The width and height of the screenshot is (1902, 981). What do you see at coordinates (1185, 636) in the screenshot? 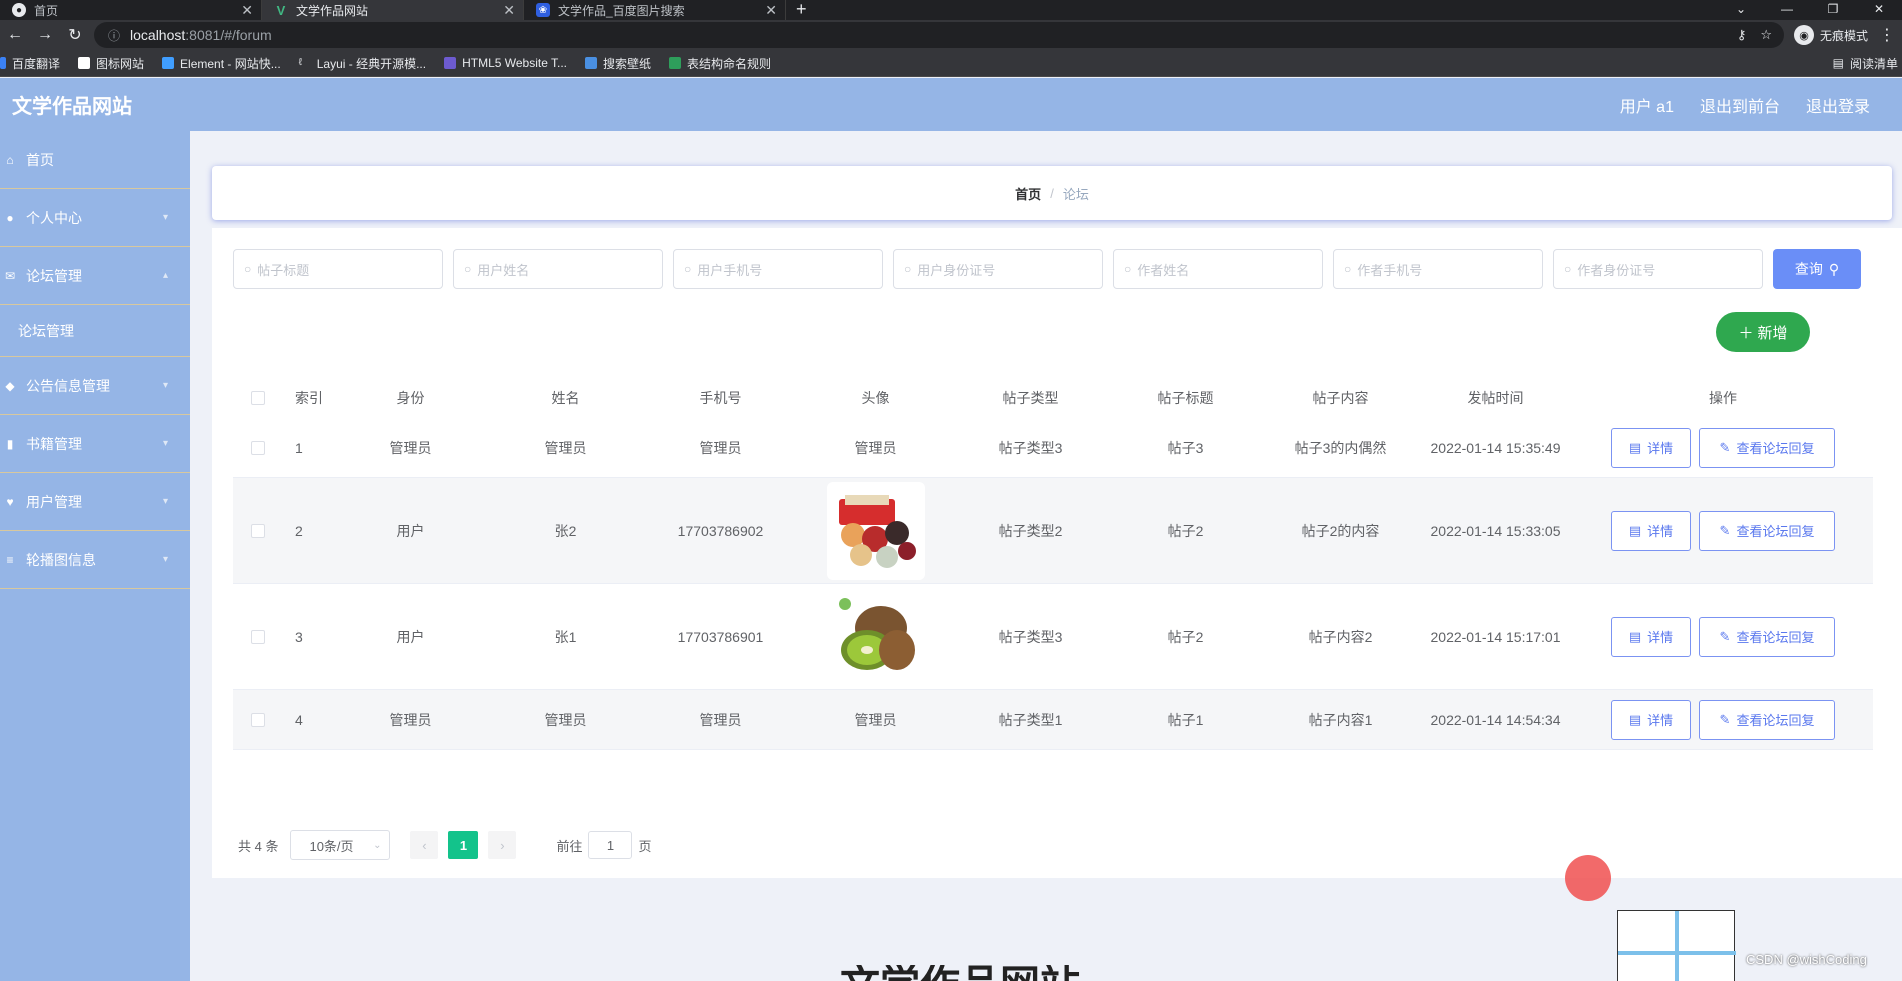
I see `cell-title: 帖子2` at bounding box center [1185, 636].